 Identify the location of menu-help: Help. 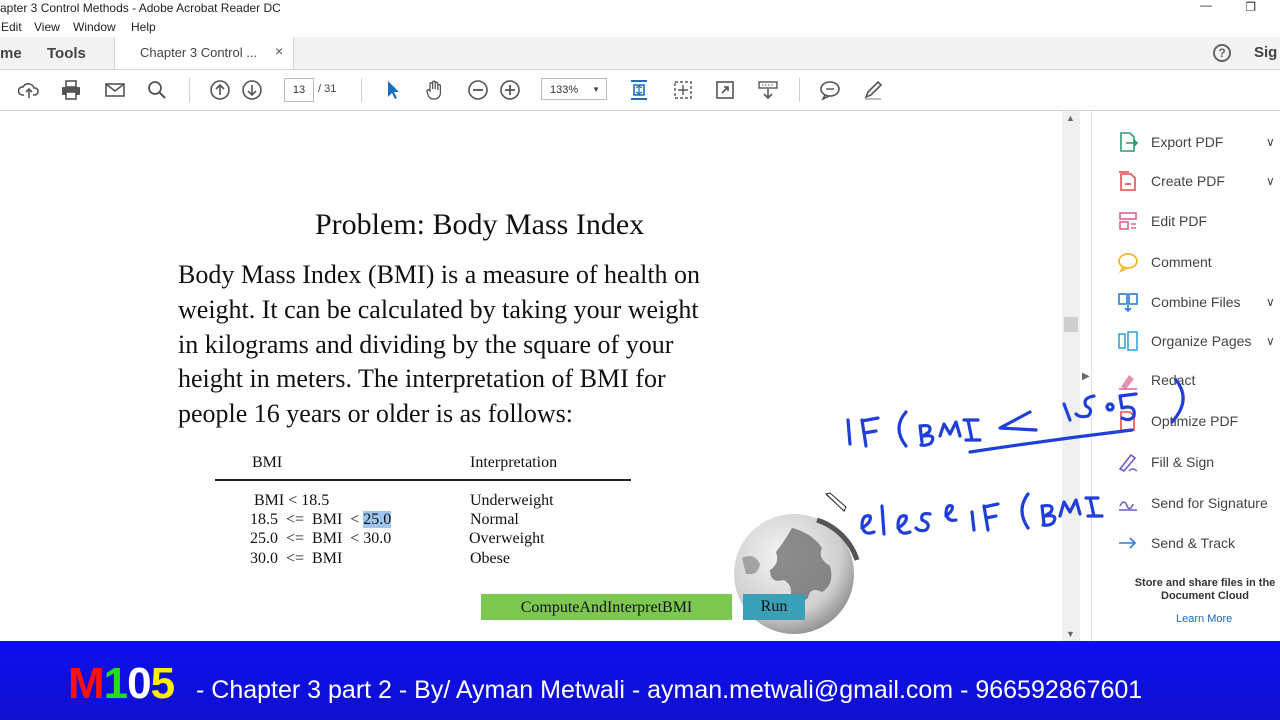
(143, 27).